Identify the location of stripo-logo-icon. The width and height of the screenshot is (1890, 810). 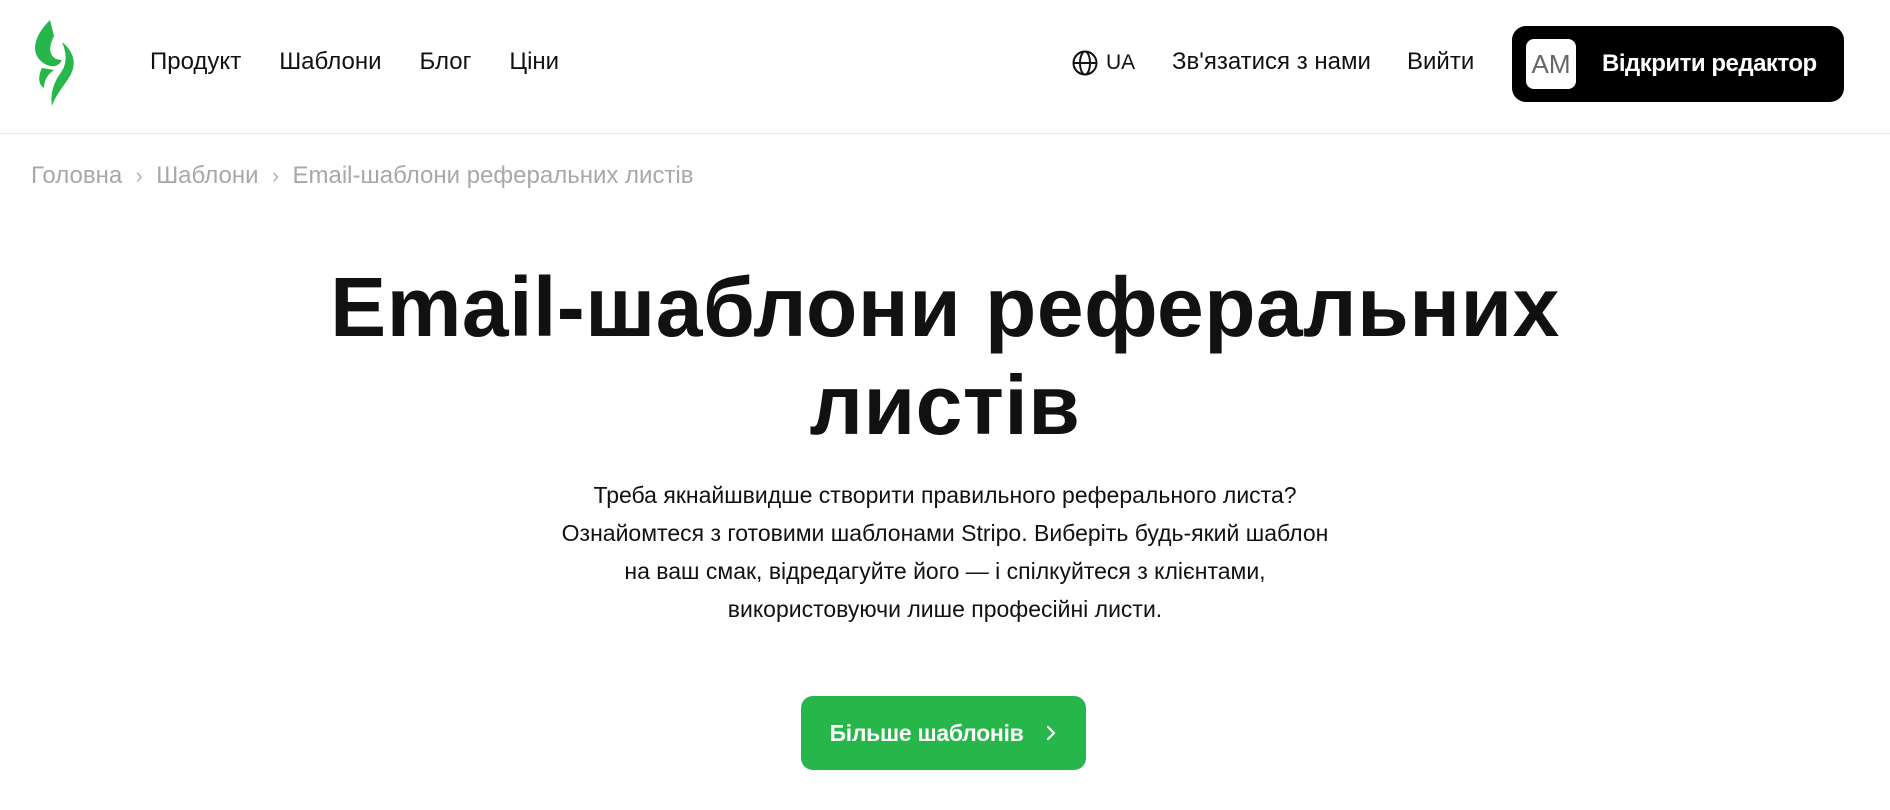
(54, 62).